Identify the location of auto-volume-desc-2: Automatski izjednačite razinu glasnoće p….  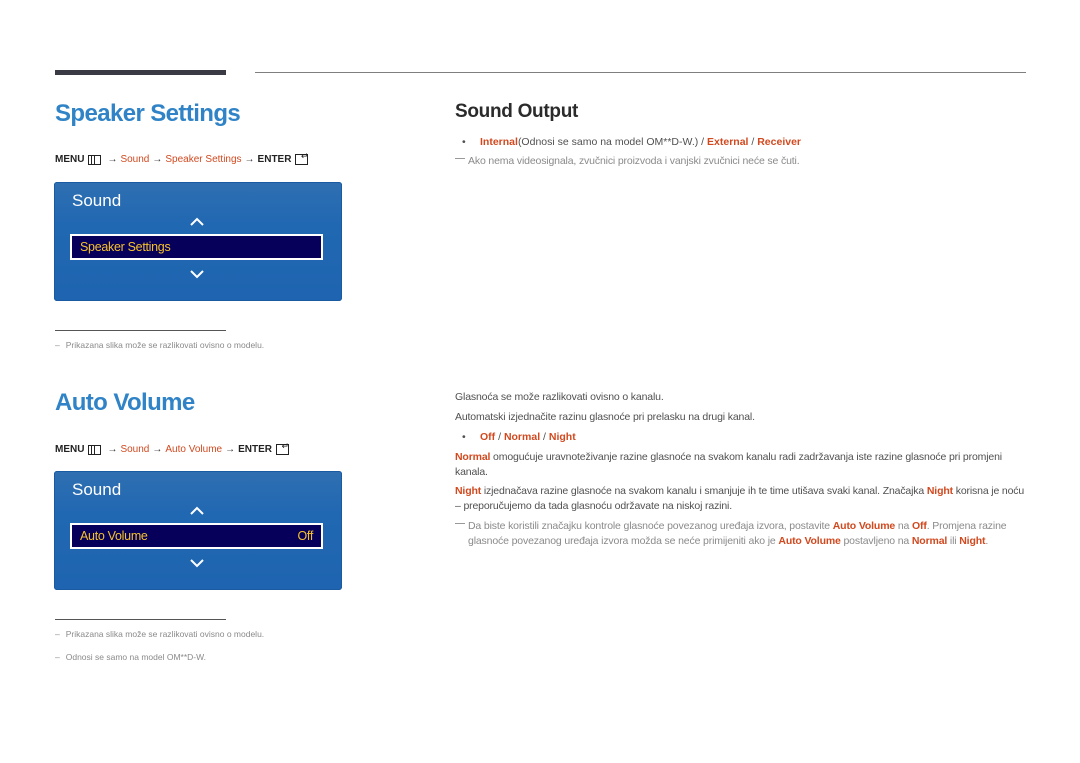
(605, 417).